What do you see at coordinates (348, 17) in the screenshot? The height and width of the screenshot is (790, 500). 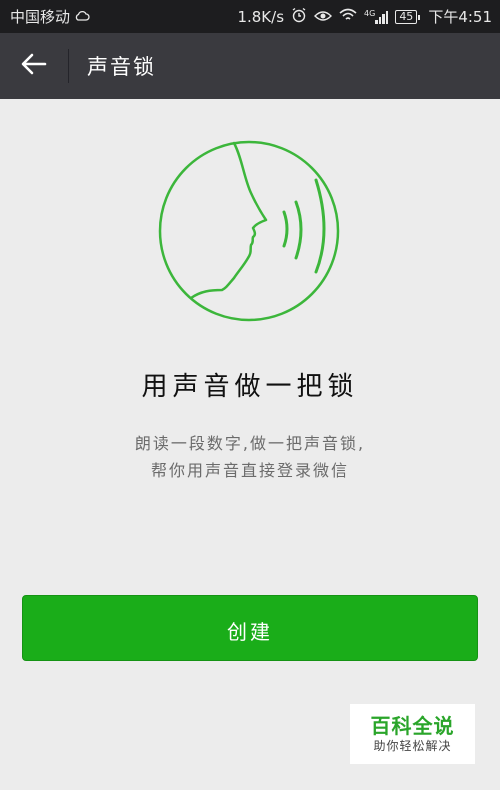 I see `wifi-icon` at bounding box center [348, 17].